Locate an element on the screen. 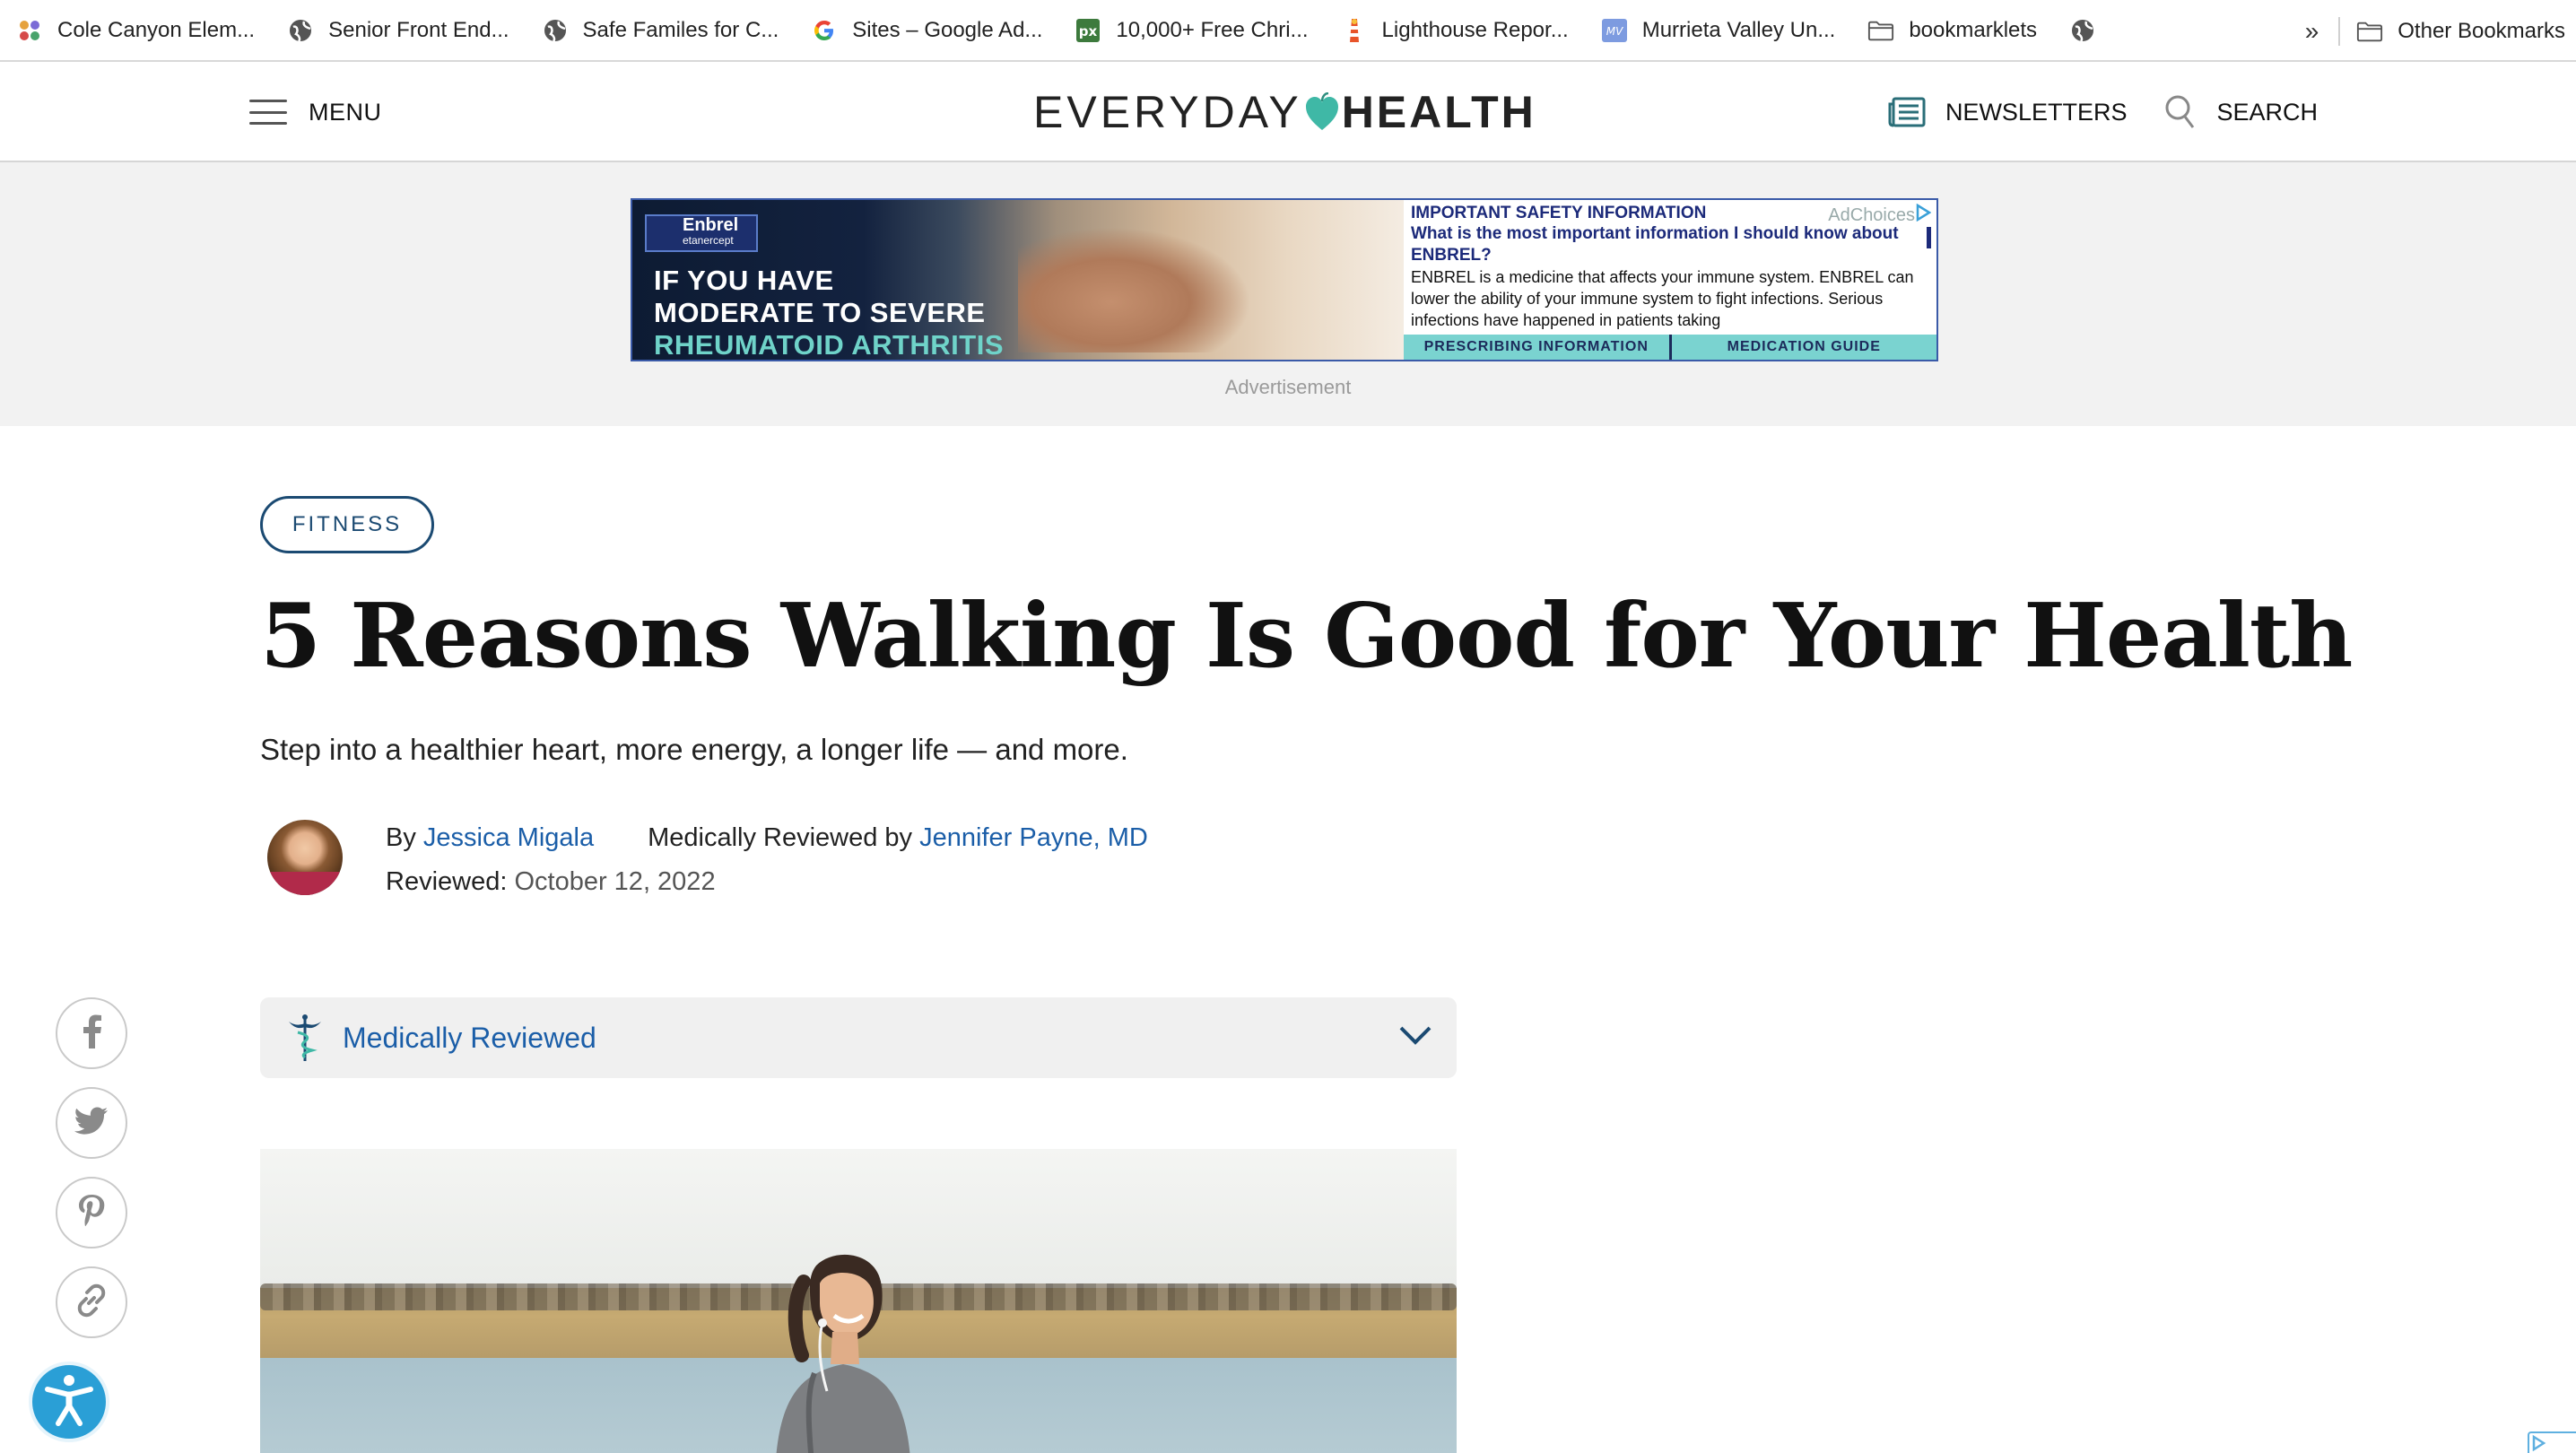 Image resolution: width=2576 pixels, height=1453 pixels. share-twitter-button is located at coordinates (91, 1123).